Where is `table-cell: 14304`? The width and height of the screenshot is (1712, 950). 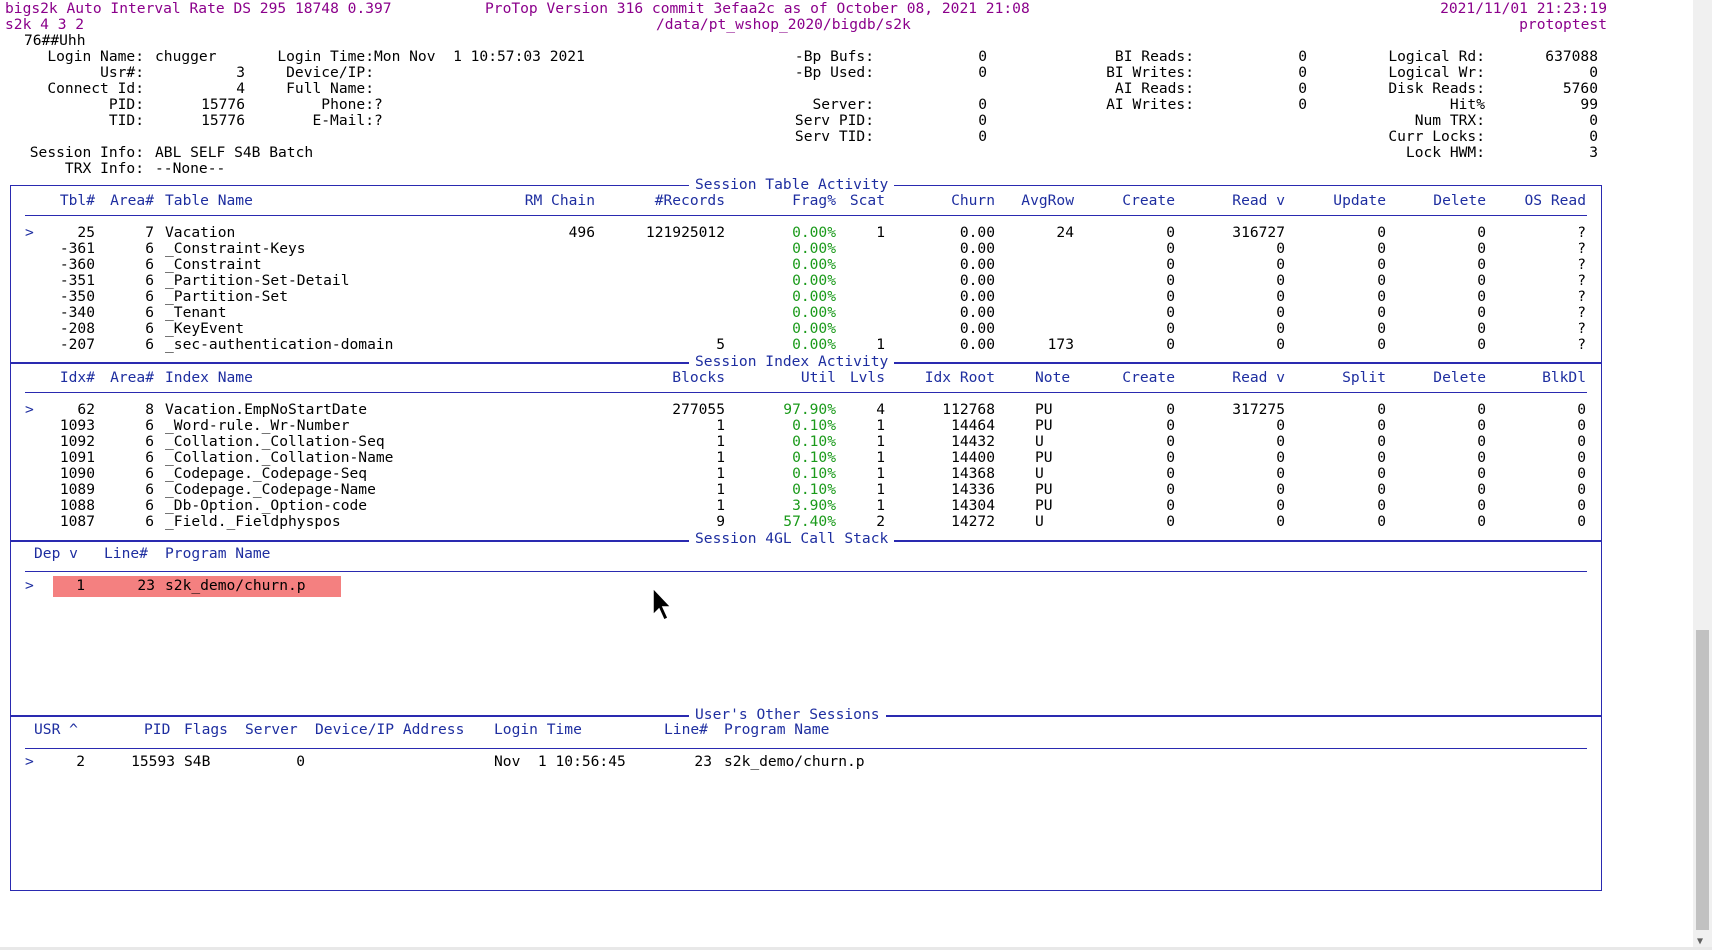
table-cell: 14304 is located at coordinates (973, 505).